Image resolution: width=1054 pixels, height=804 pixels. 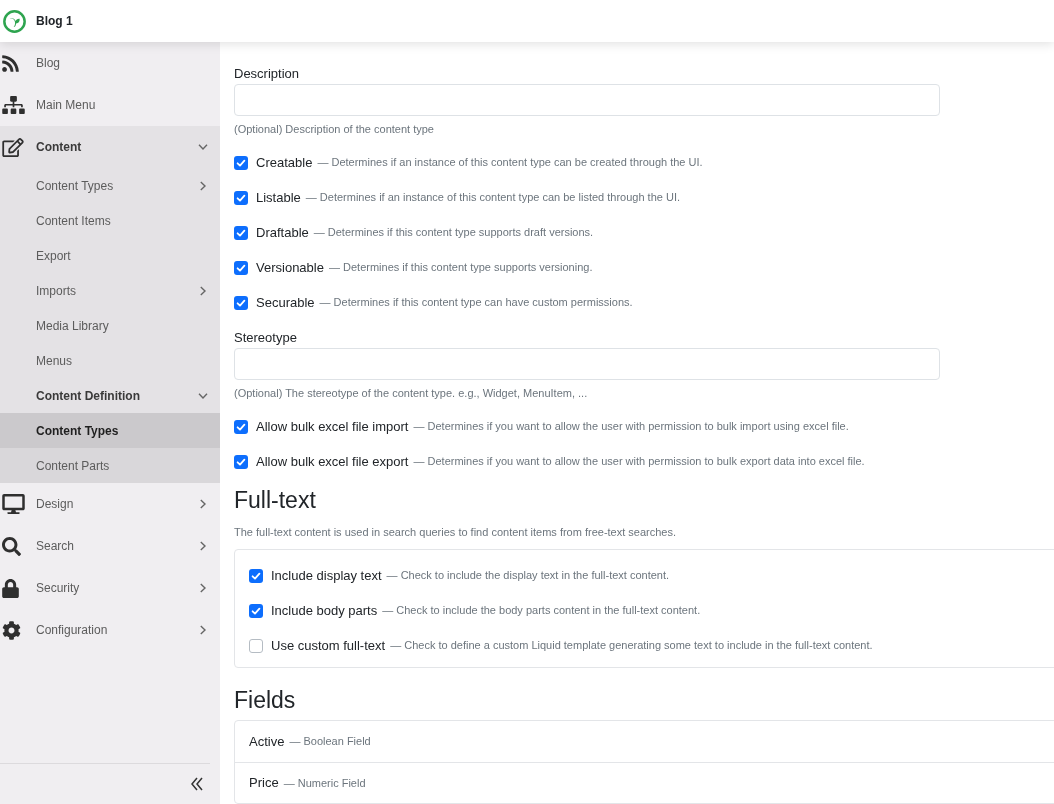 I want to click on option-description: — Check to define a custom Liquid template generating some text to include in the full-text content., so click(x=631, y=646).